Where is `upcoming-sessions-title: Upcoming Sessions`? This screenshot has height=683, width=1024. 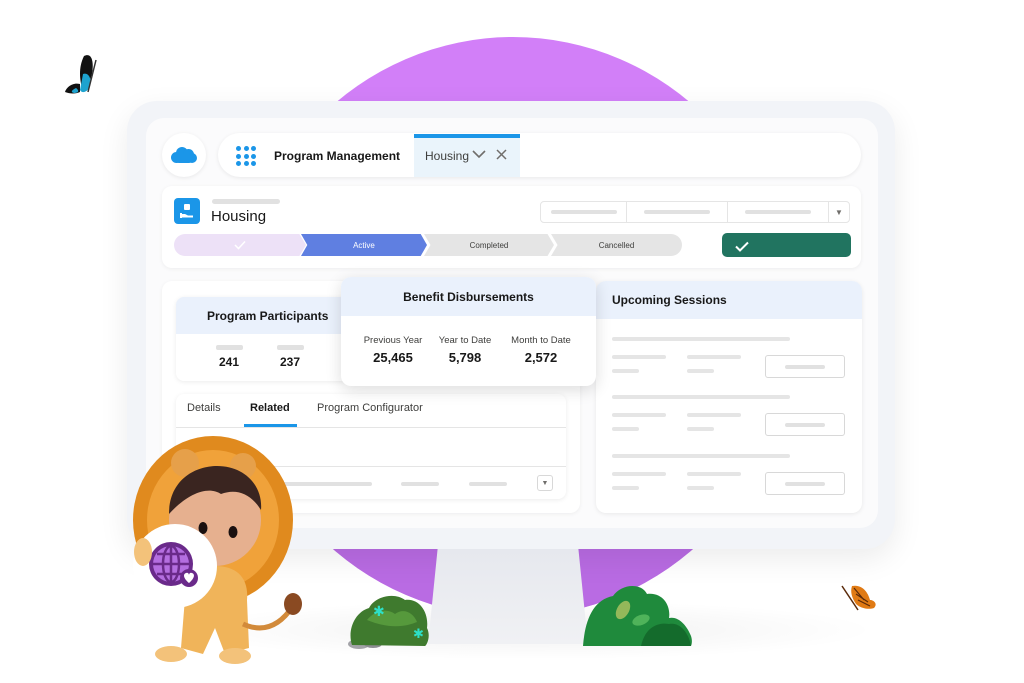
upcoming-sessions-title: Upcoming Sessions is located at coordinates (729, 300).